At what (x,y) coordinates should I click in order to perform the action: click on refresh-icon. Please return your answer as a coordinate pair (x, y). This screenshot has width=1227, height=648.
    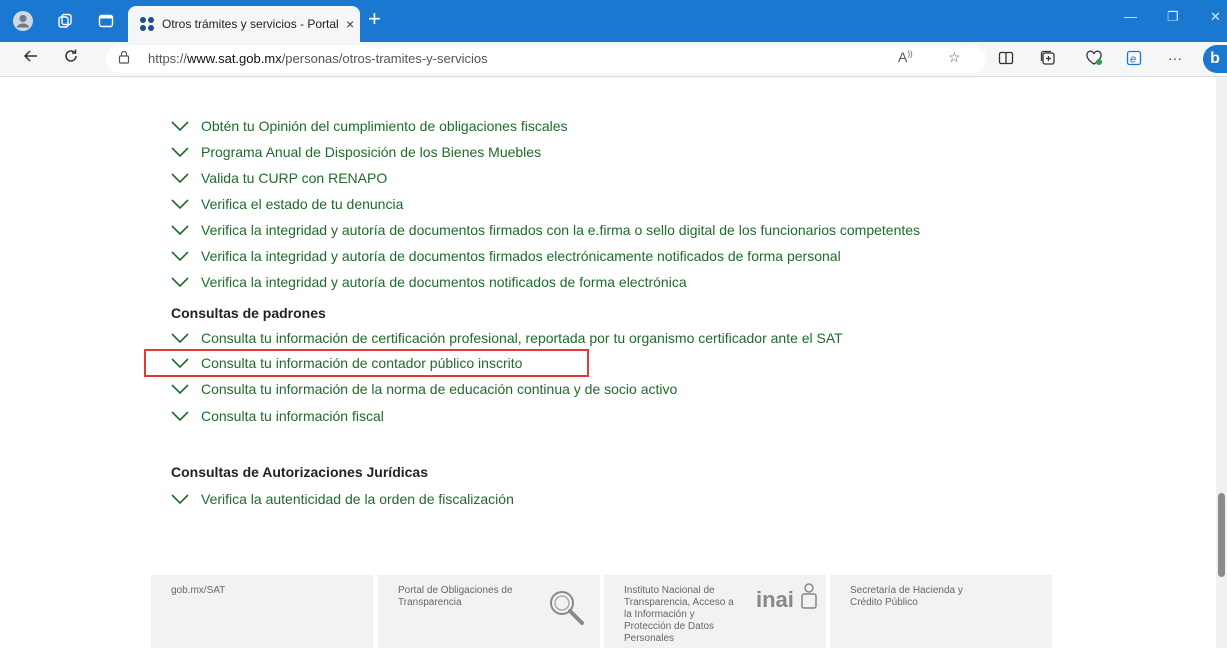
    Looking at the image, I should click on (71, 58).